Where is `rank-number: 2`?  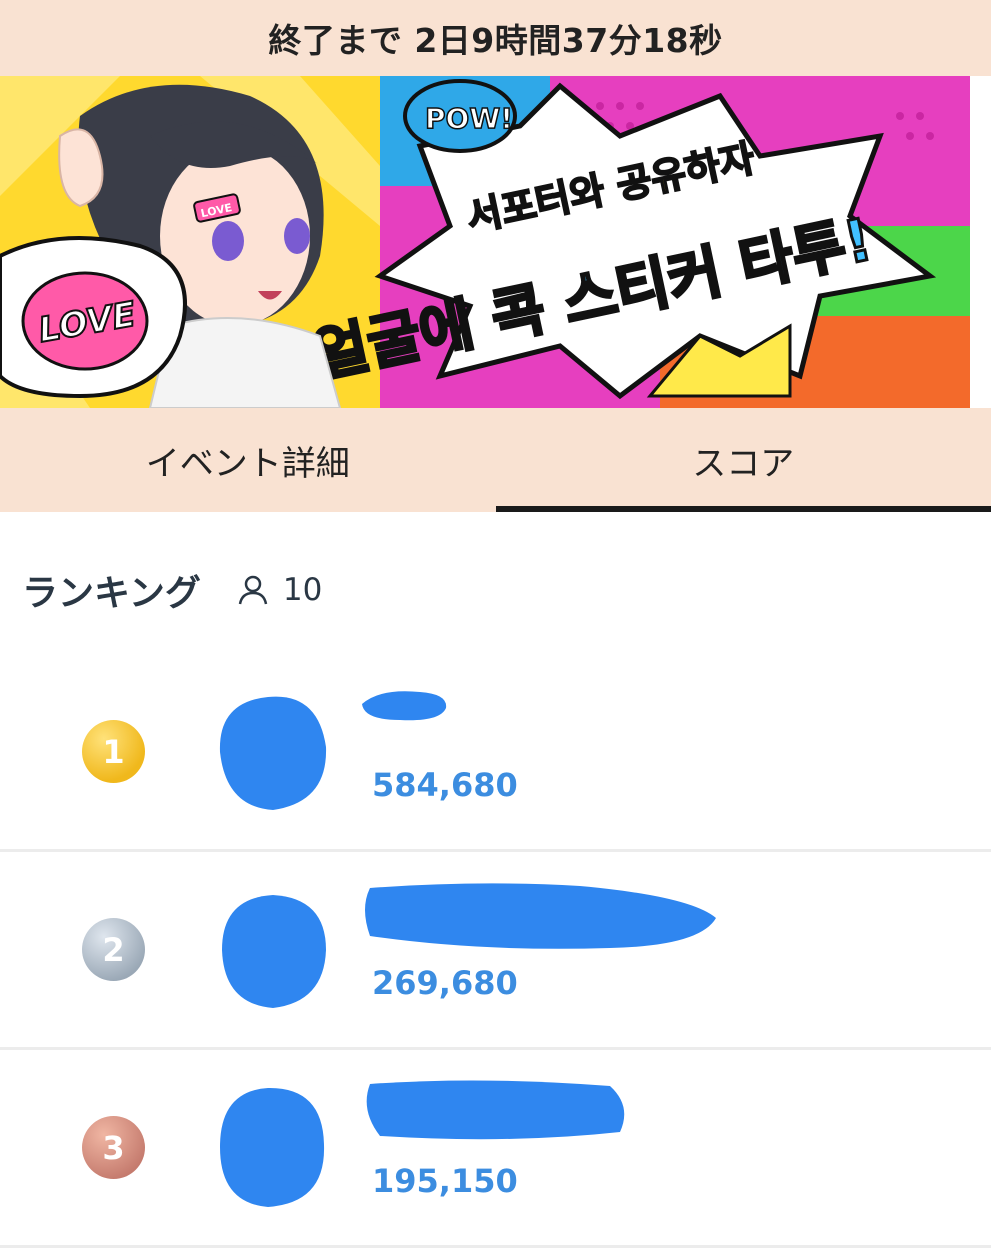 rank-number: 2 is located at coordinates (113, 950).